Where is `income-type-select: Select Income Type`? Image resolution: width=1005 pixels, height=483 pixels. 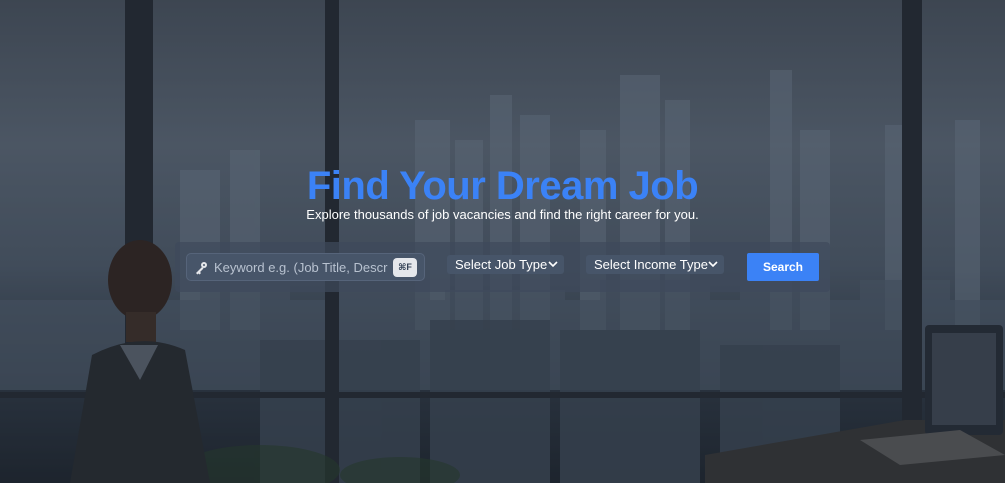
income-type-select: Select Income Type is located at coordinates (655, 264).